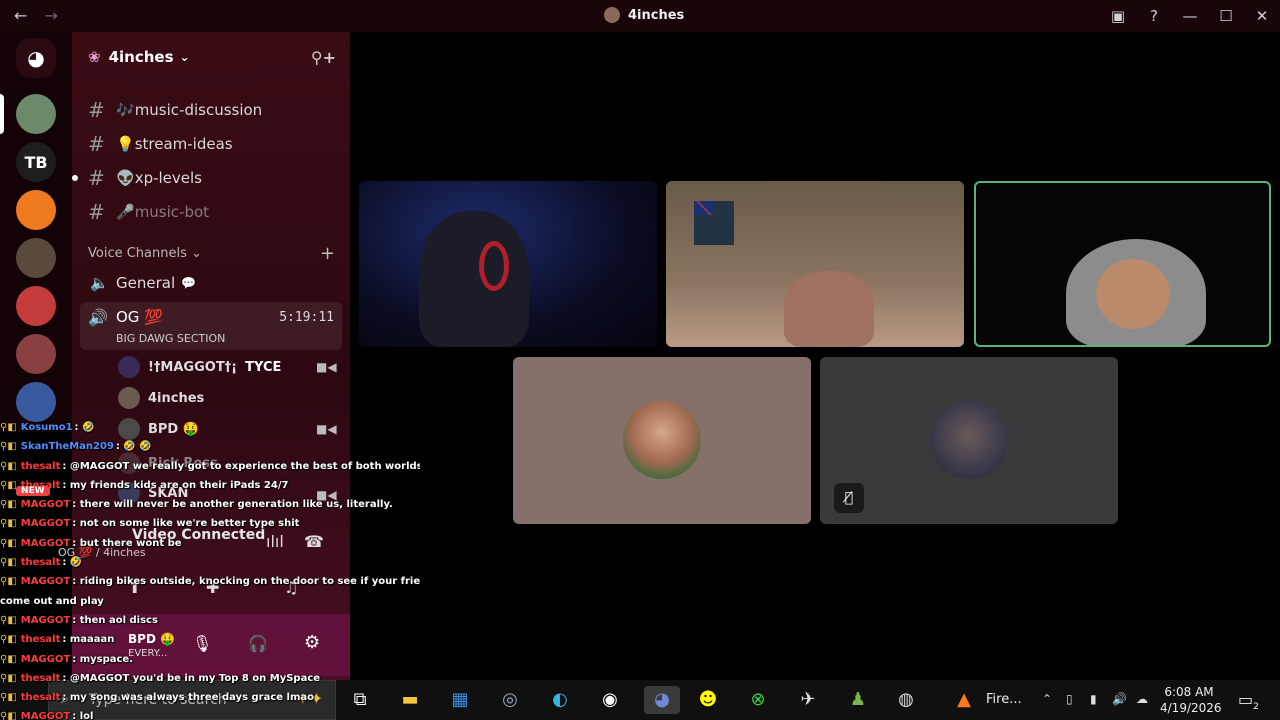  I want to click on minimize-button: —, so click(1190, 16).